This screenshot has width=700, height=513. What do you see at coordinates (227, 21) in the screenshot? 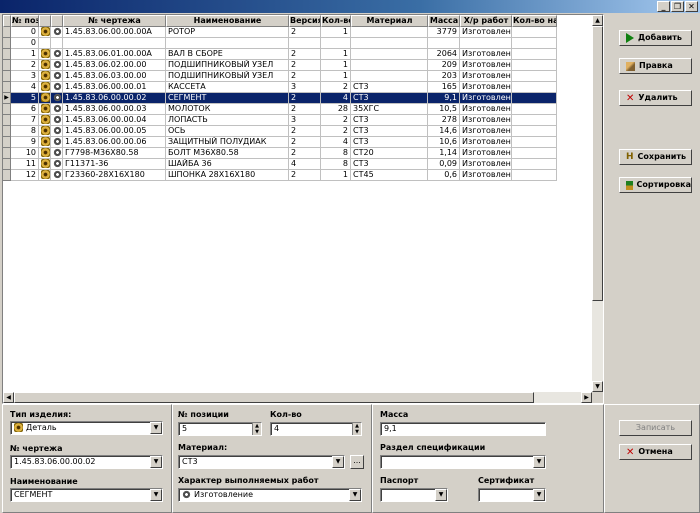
I see `column-header: Наименование` at bounding box center [227, 21].